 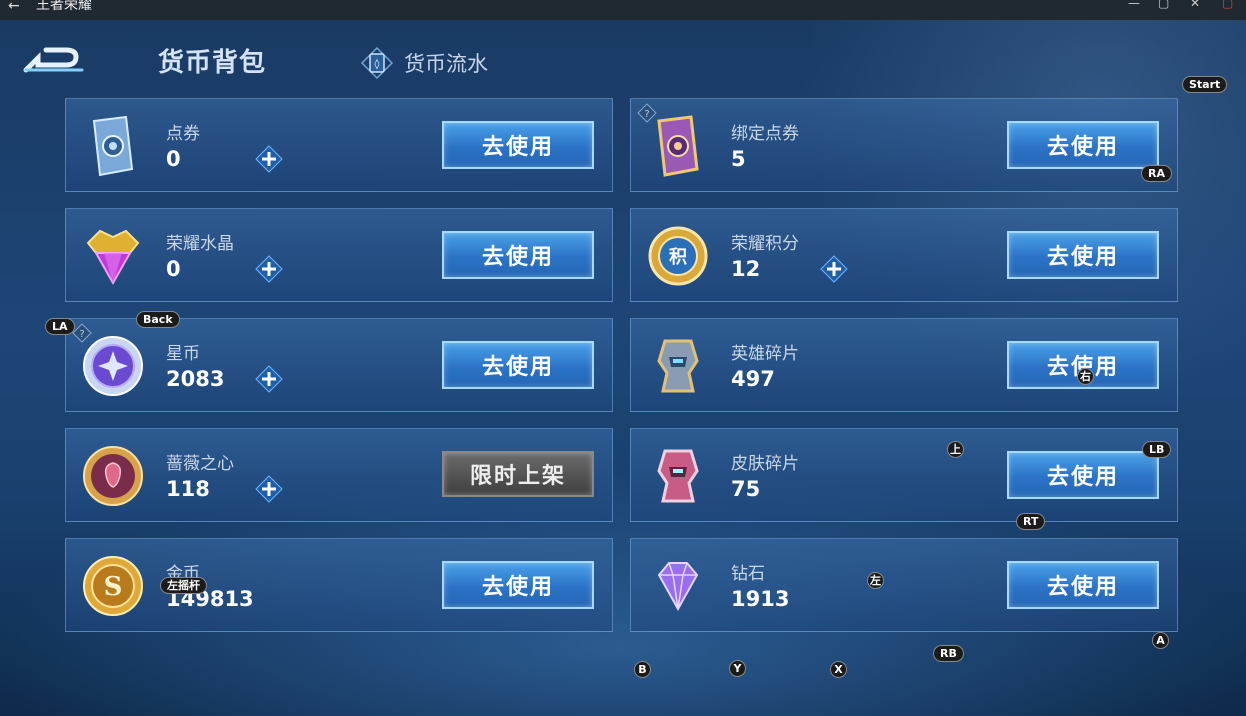 I want to click on window-title: 王者荣耀, so click(x=64, y=6).